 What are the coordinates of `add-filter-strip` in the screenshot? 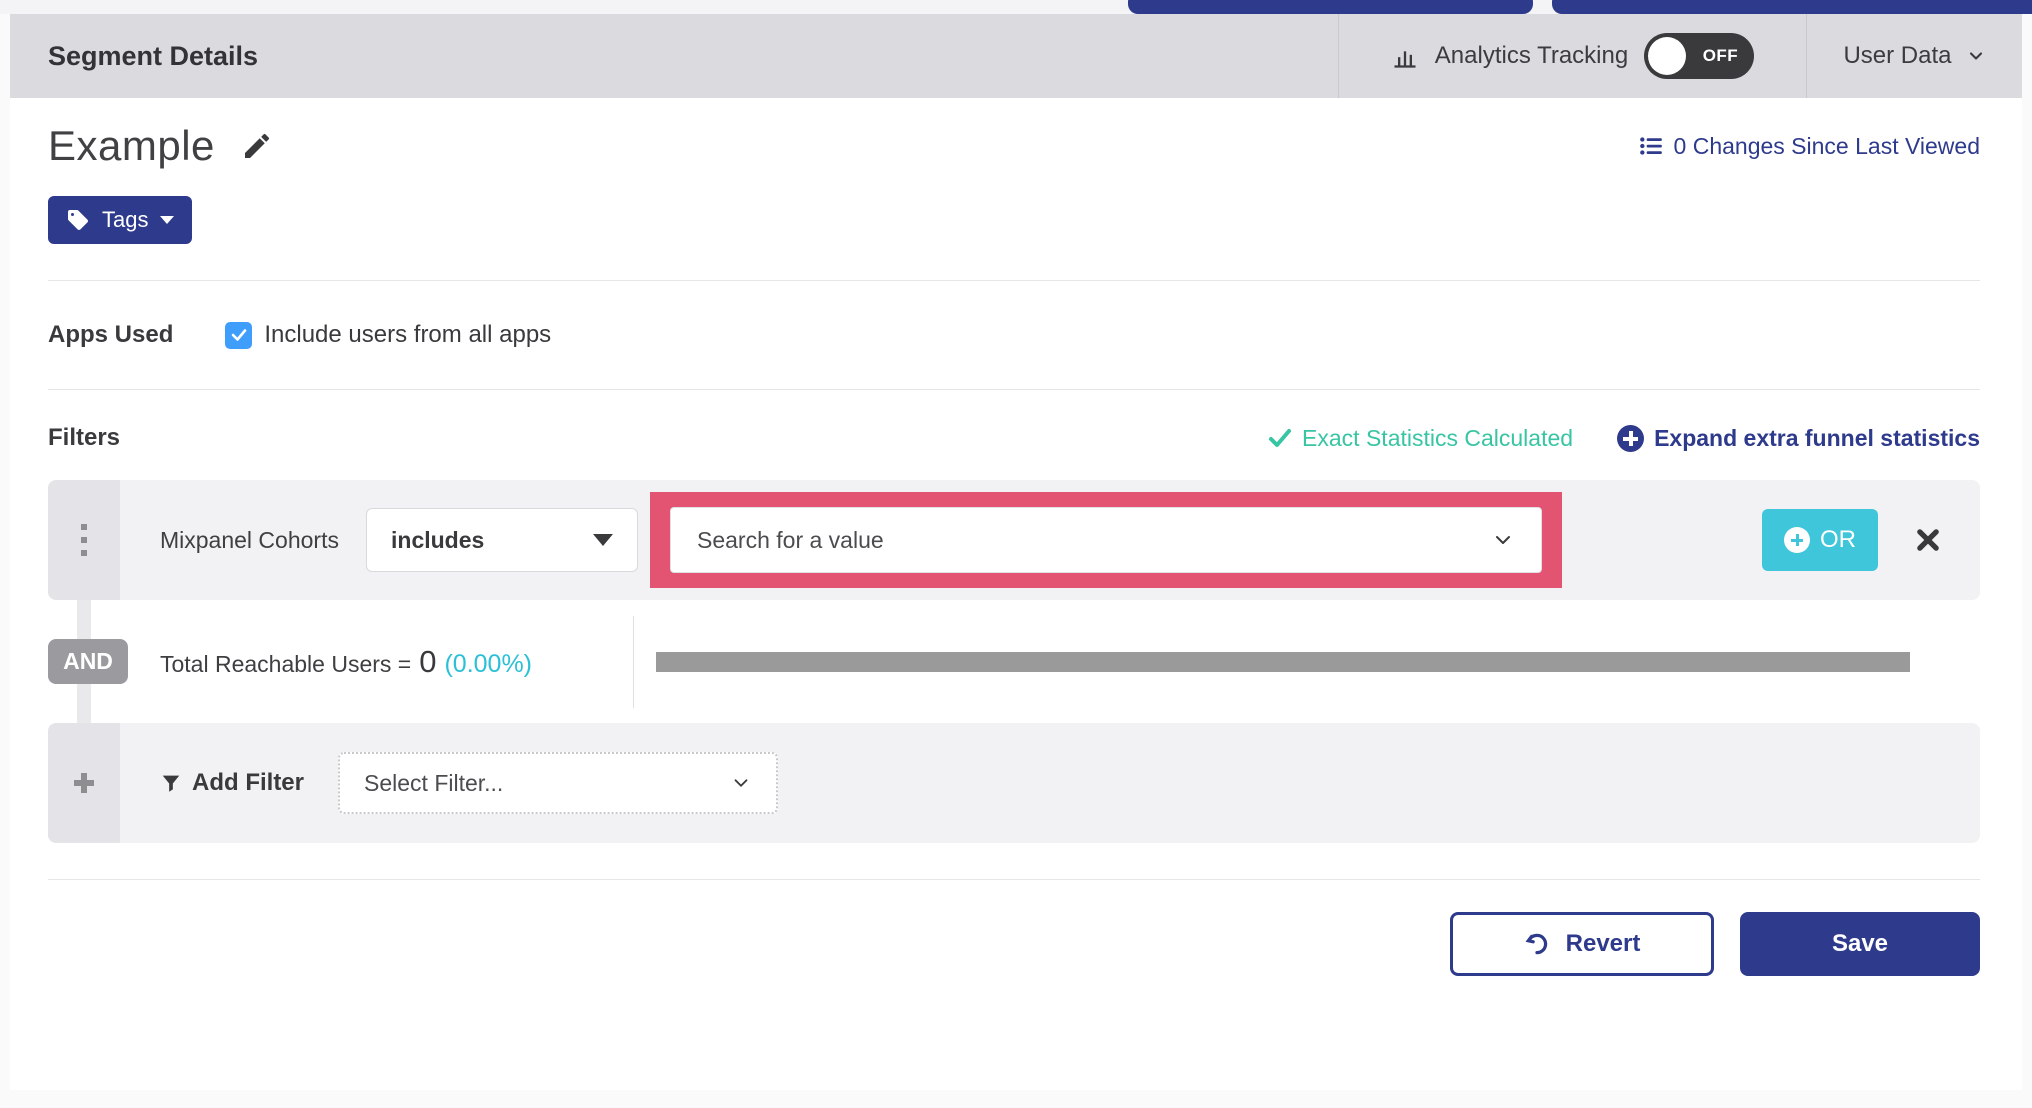 It's located at (84, 783).